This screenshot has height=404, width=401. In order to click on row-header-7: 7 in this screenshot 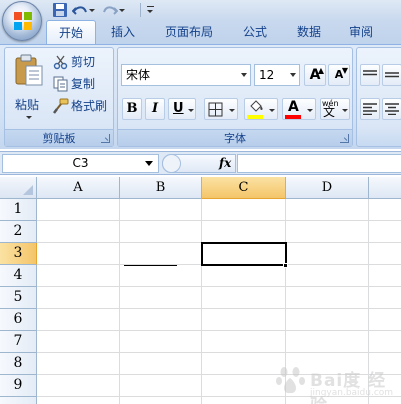, I will do `click(18, 342)`.